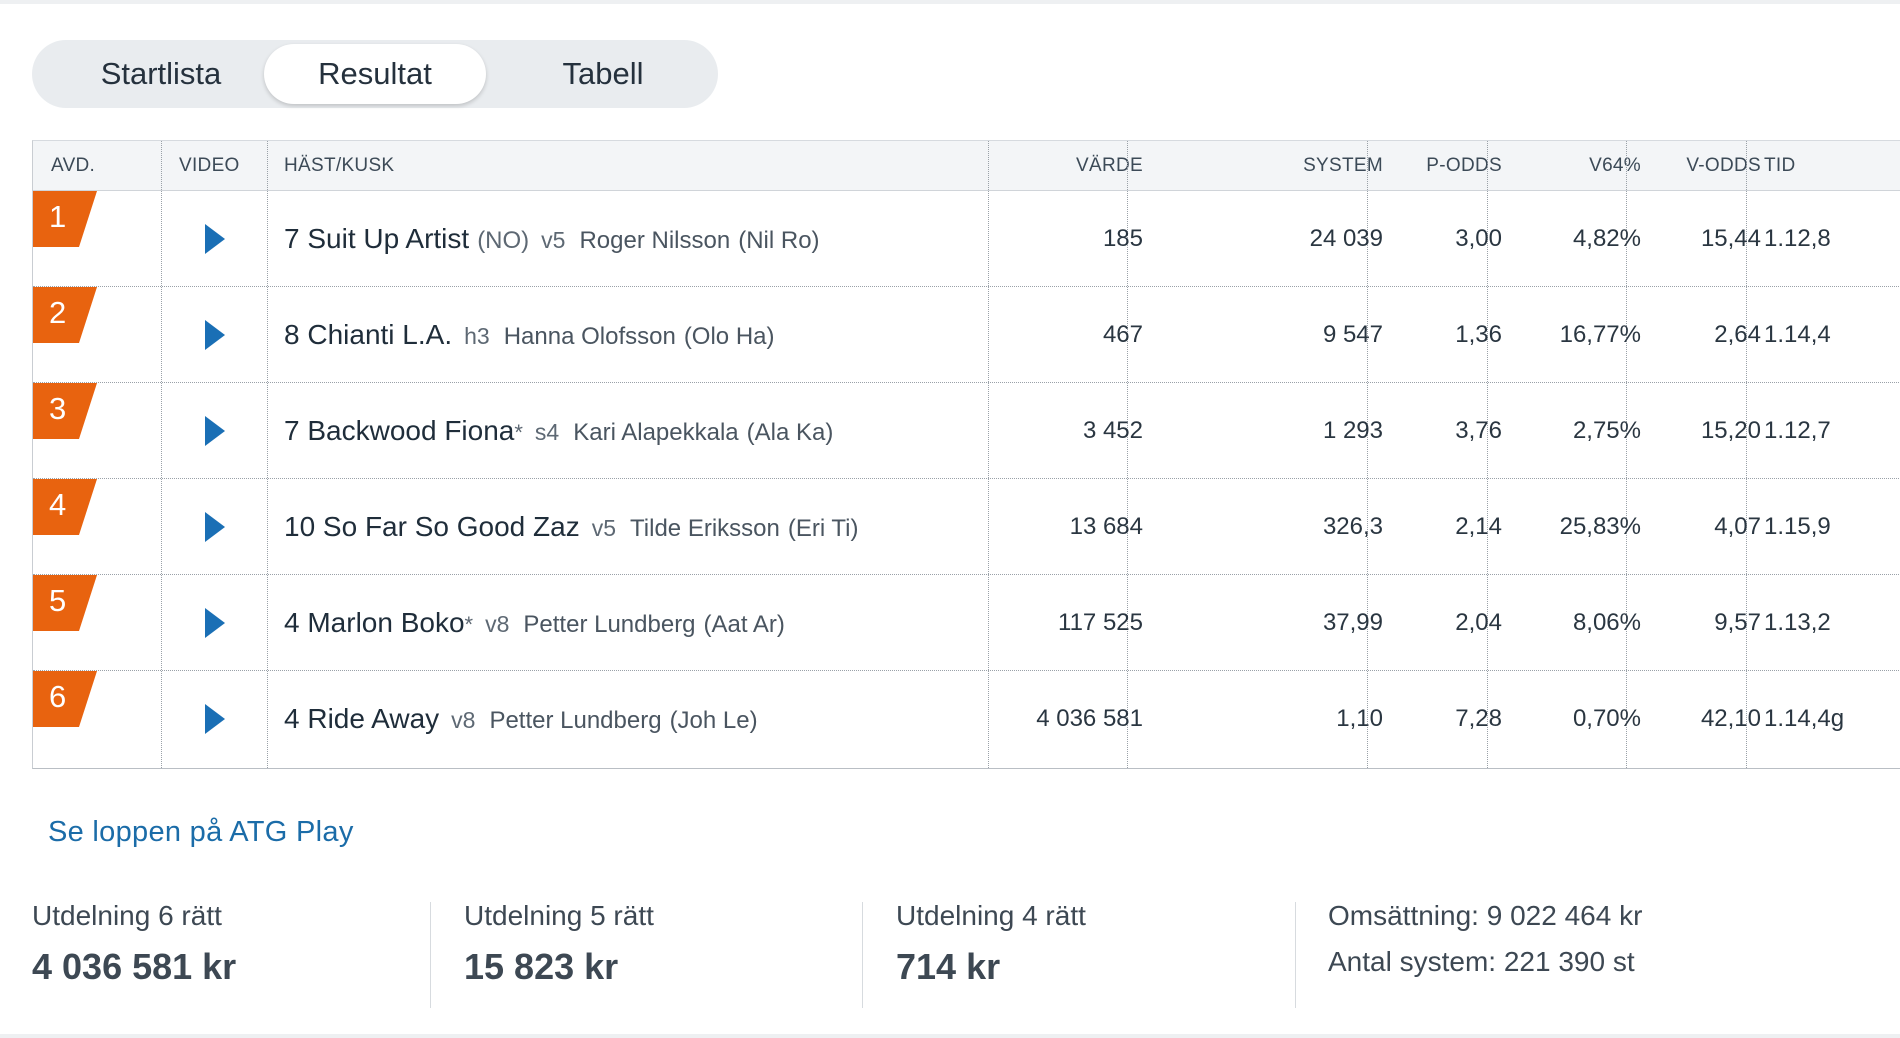 The image size is (1900, 1038). Describe the element at coordinates (376, 238) in the screenshot. I see `horse-name: 7 Suit Up Artist` at that location.